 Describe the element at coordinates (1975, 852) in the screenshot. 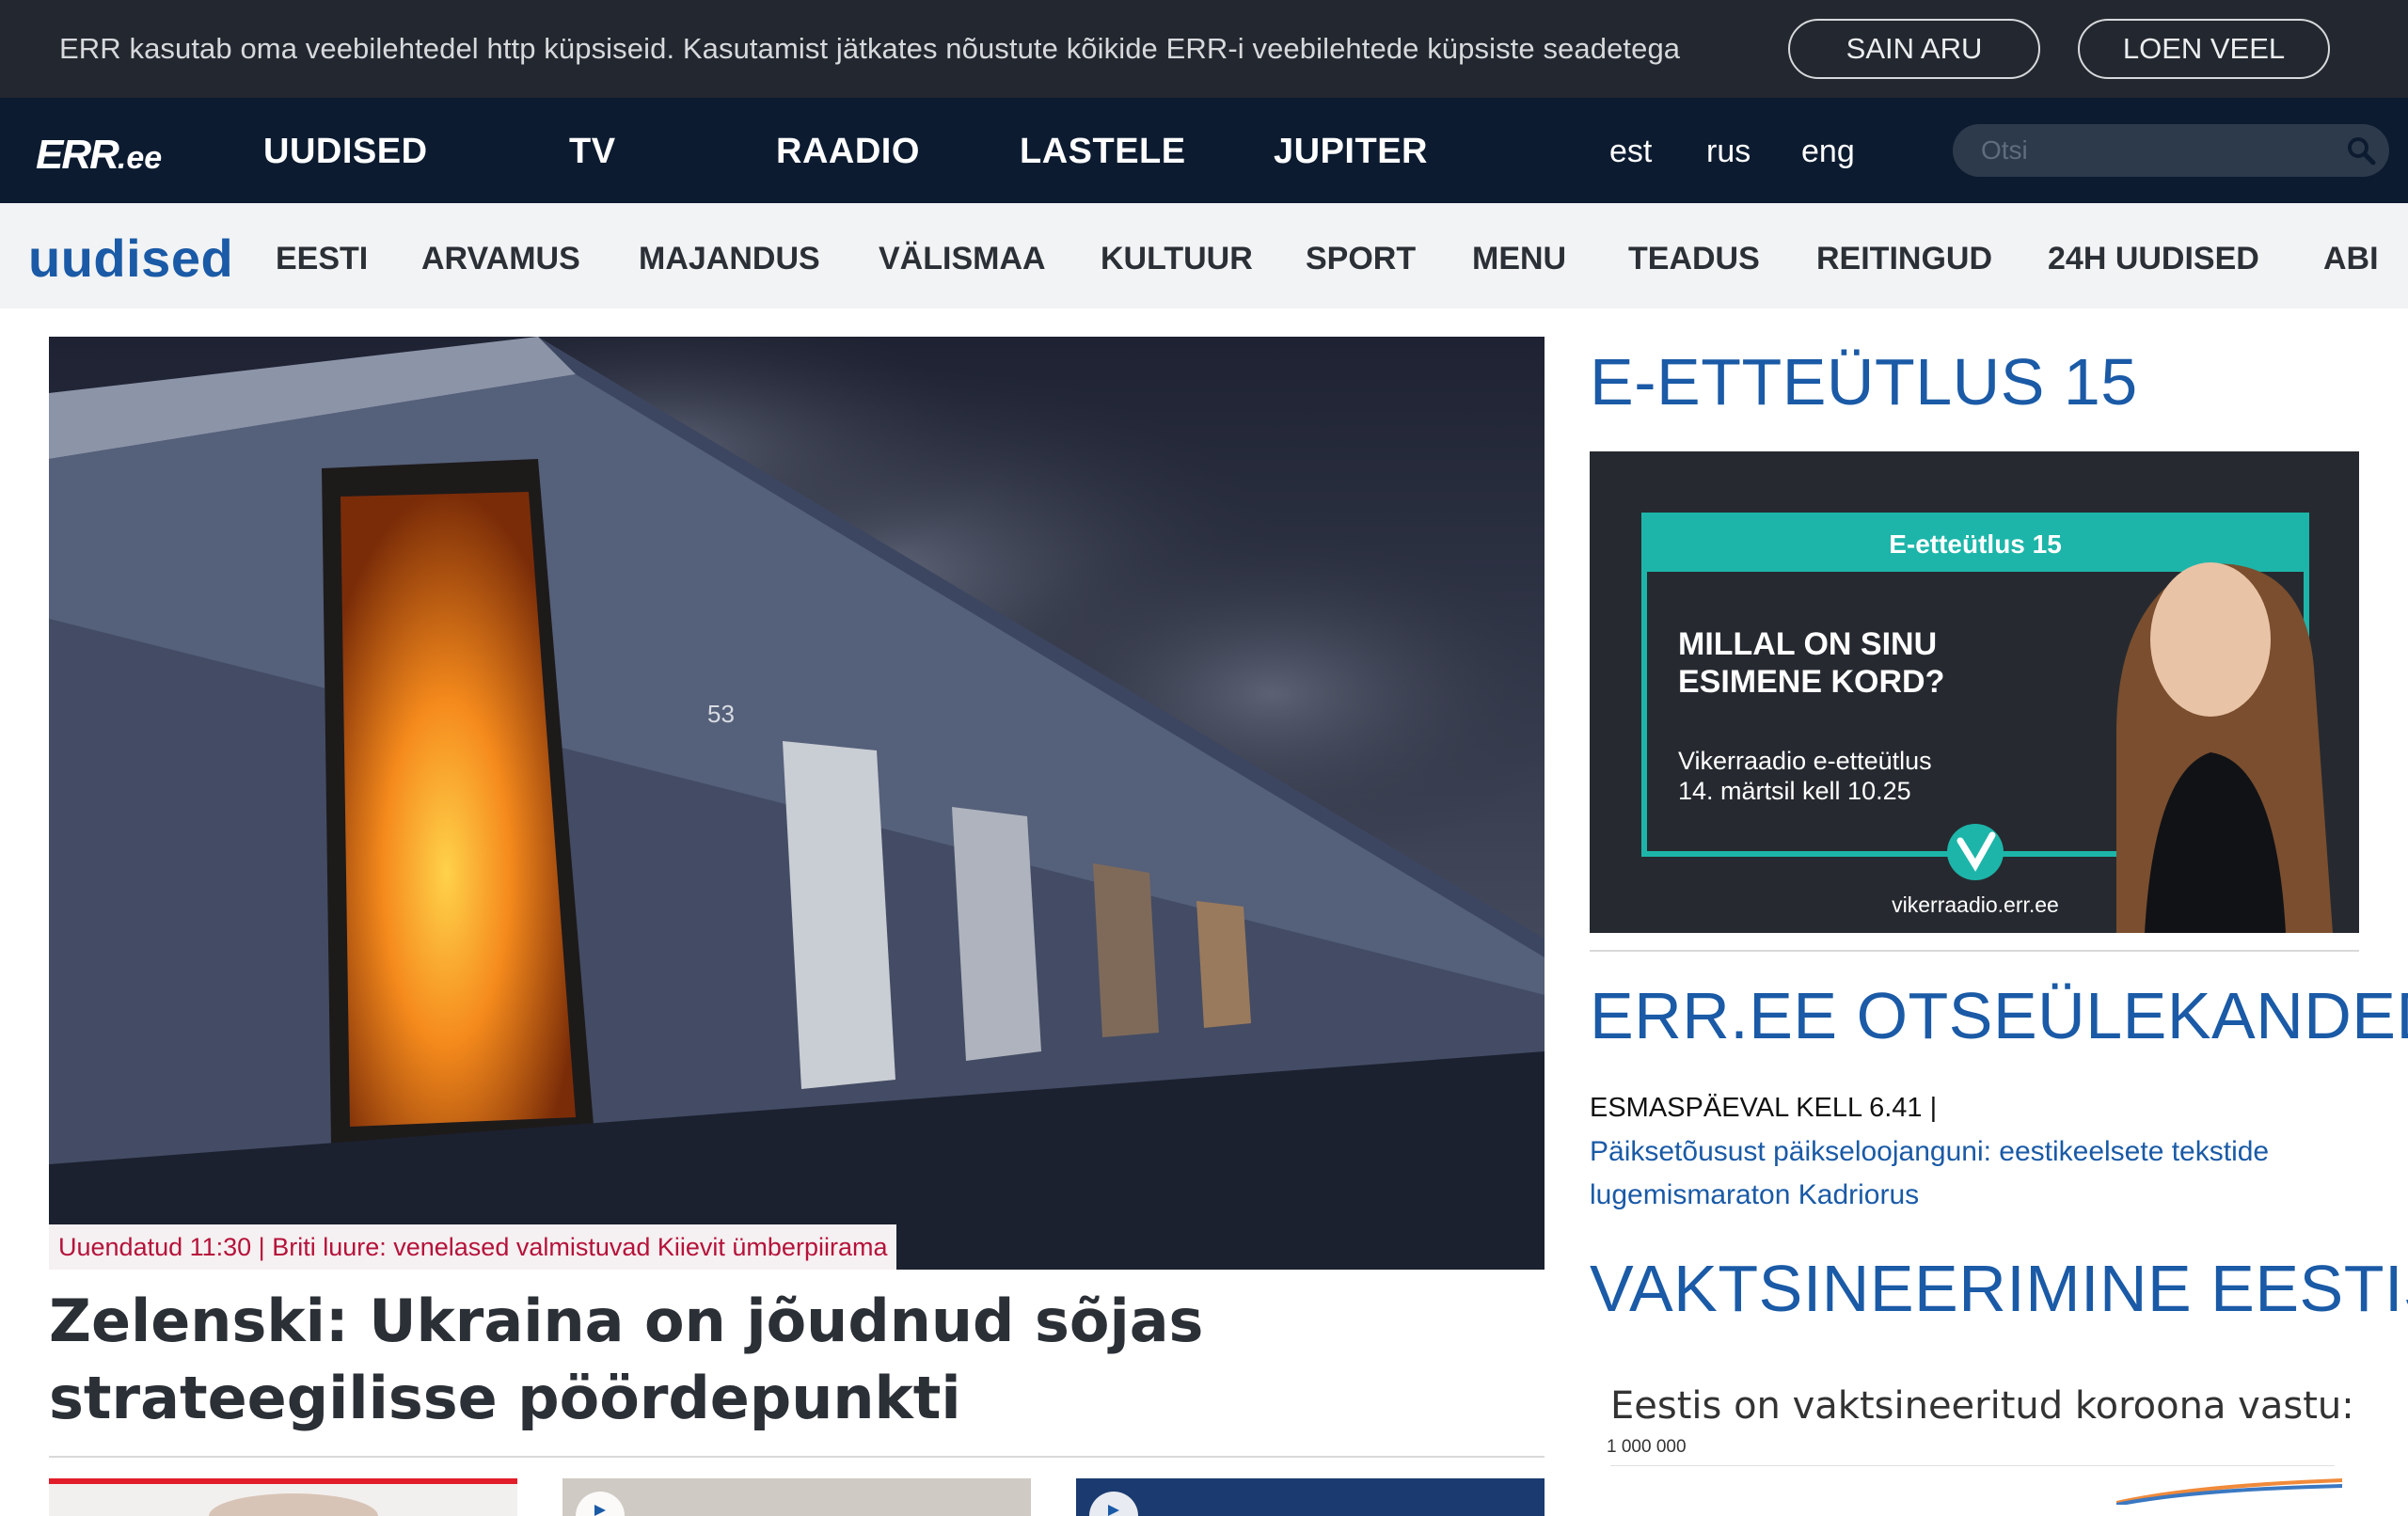

I see `vikerraadio-logo-icon` at that location.